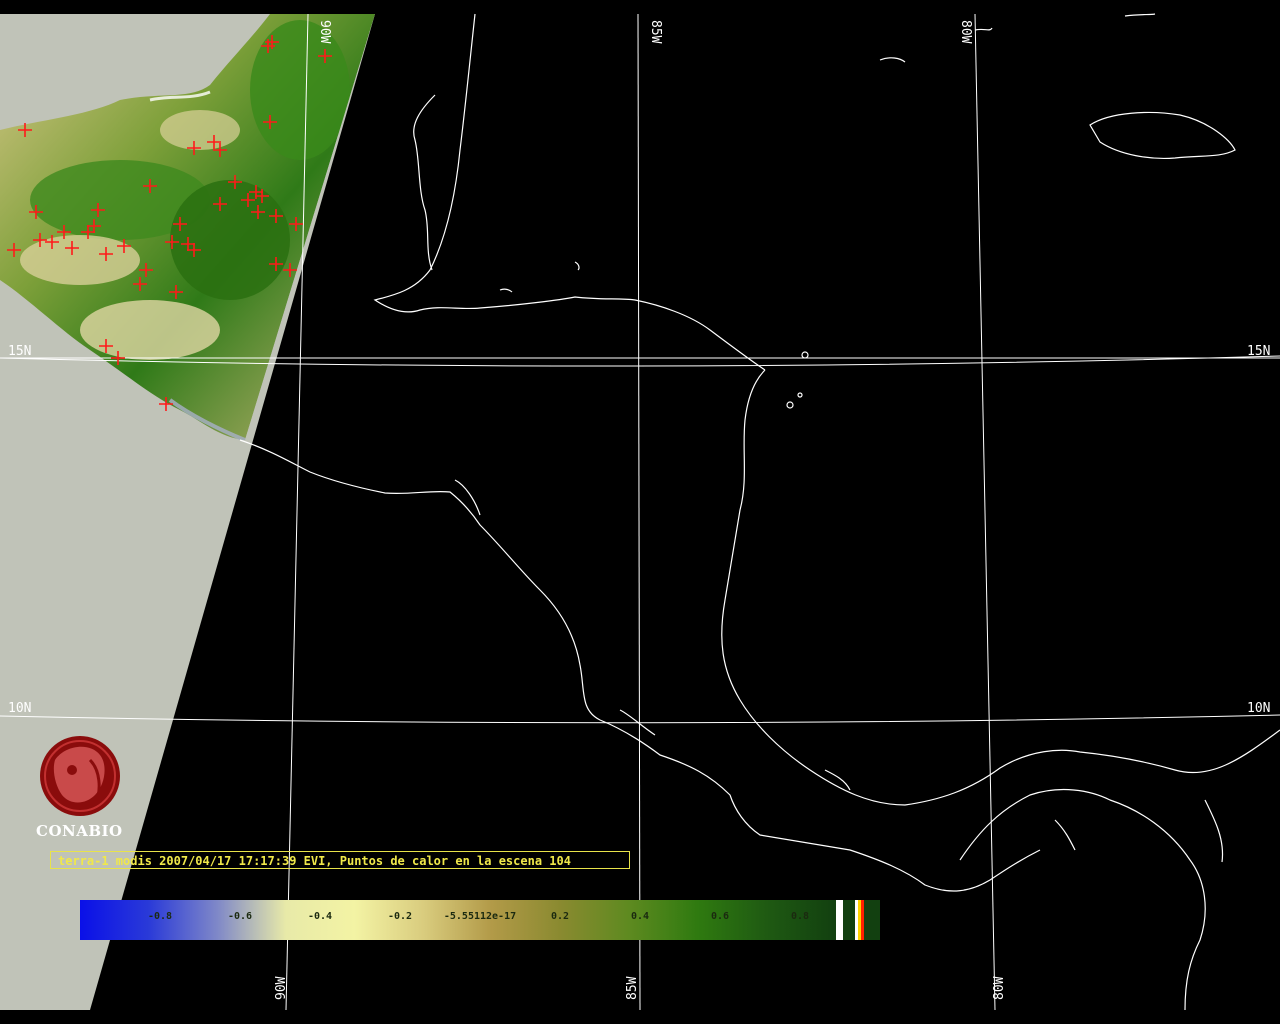  Describe the element at coordinates (324, 32) in the screenshot. I see `label-90w-top: 90W` at that location.